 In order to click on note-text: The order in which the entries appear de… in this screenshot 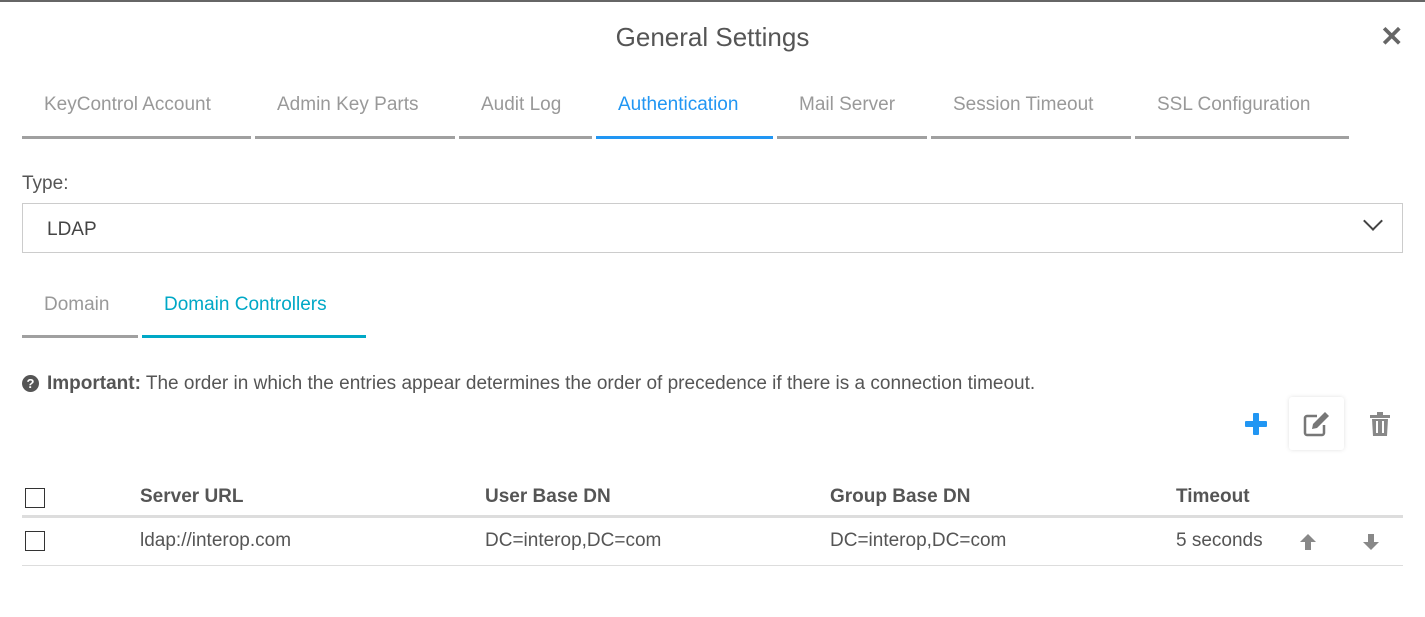, I will do `click(588, 383)`.